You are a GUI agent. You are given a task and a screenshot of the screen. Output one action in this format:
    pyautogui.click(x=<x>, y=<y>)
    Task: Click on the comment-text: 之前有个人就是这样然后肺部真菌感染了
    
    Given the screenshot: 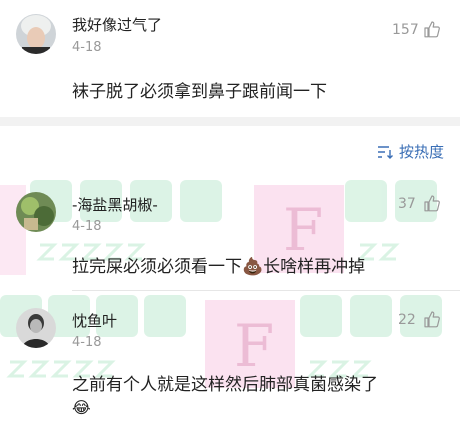 What is the action you would take?
    pyautogui.click(x=225, y=385)
    